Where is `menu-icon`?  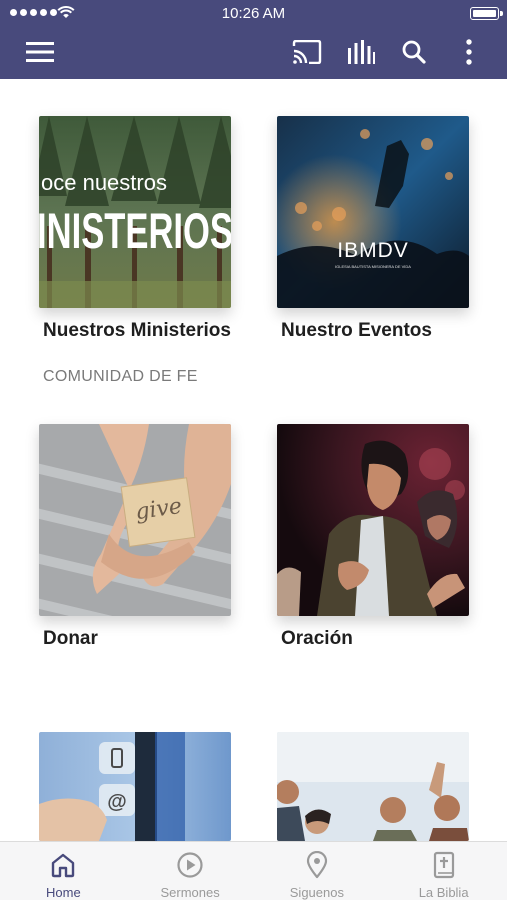
menu-icon is located at coordinates (40, 52).